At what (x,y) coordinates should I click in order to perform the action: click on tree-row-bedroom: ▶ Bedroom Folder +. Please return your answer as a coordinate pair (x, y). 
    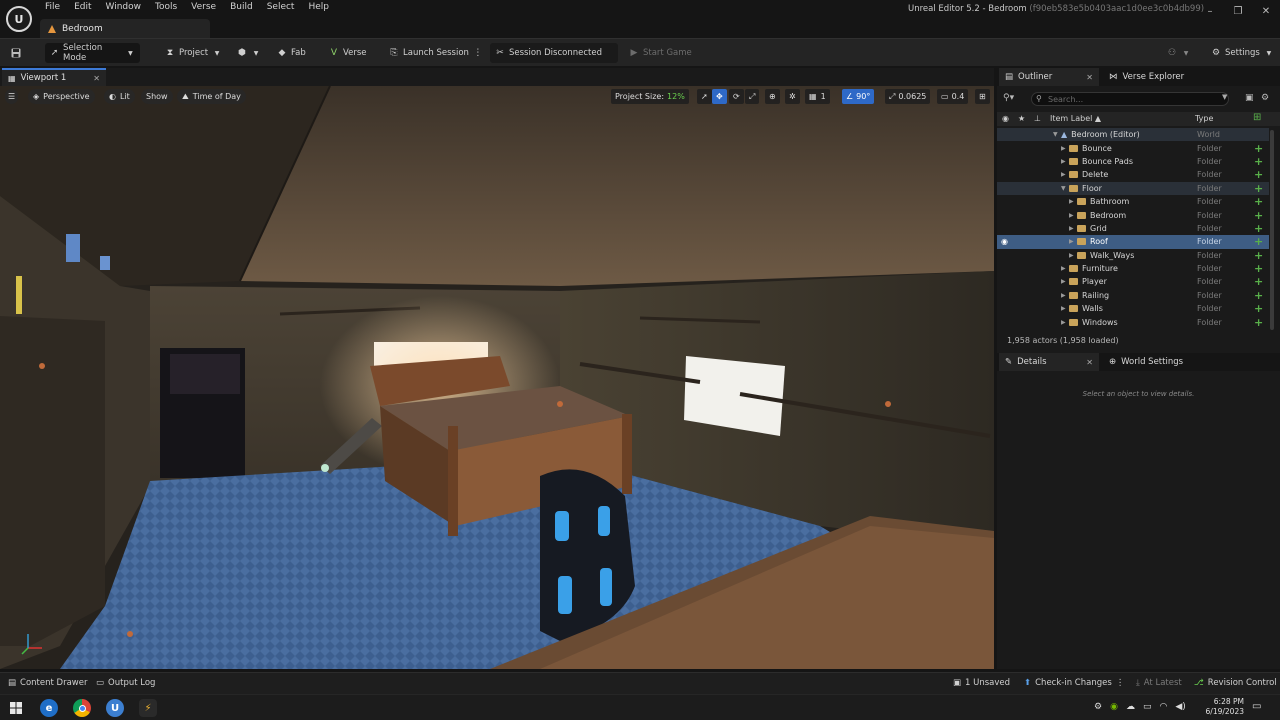
    Looking at the image, I should click on (1133, 215).